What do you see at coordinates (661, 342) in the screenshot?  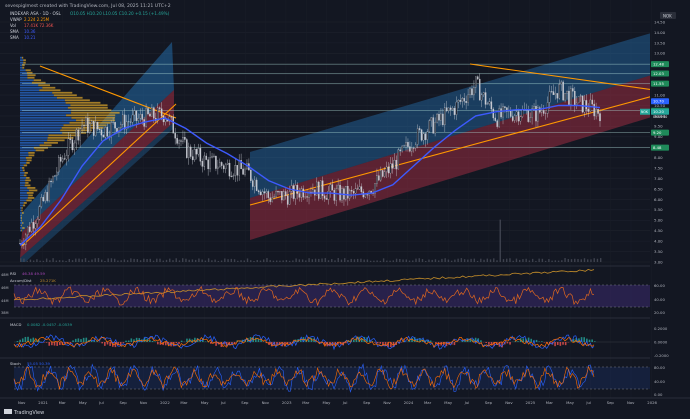 I see `macd-tick-0: 0.0000` at bounding box center [661, 342].